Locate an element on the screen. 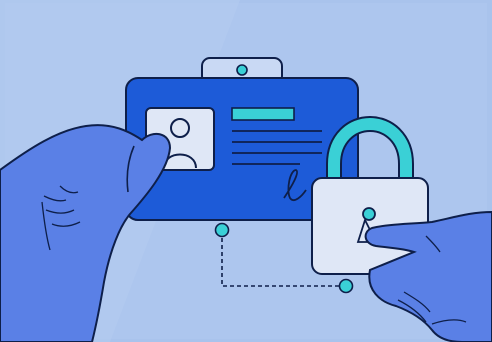 This screenshot has height=342, width=492. name-bar is located at coordinates (263, 114).